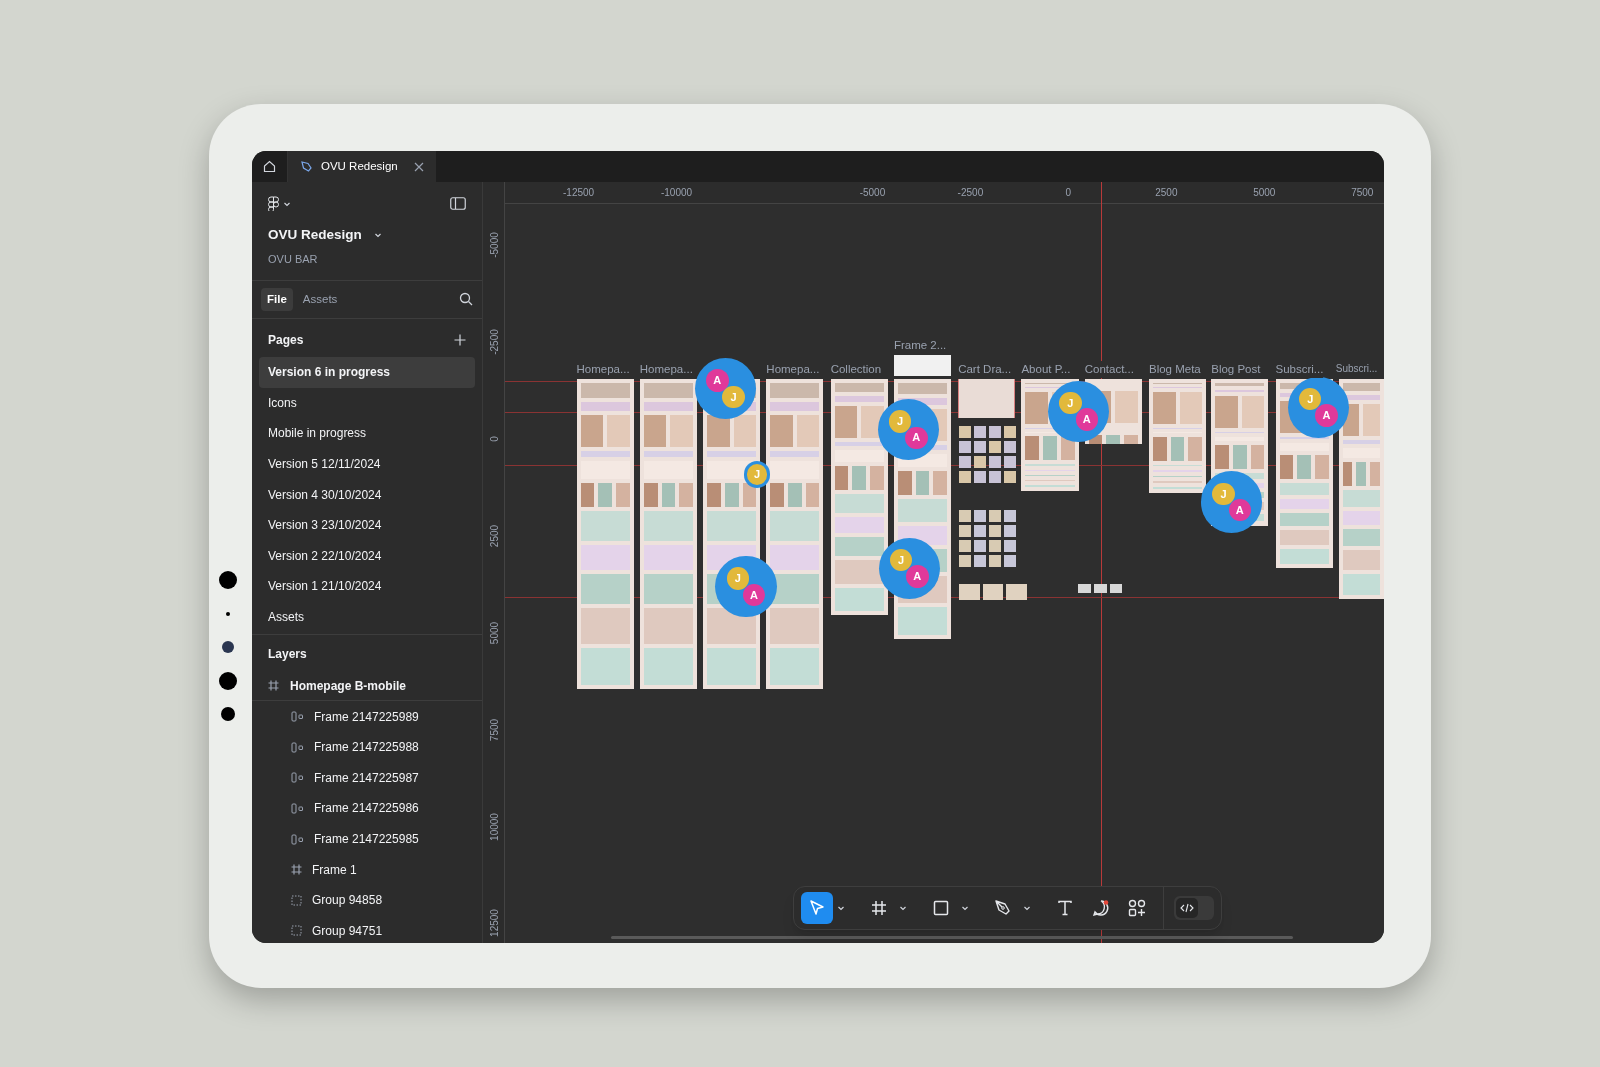 This screenshot has height=1067, width=1600. I want to click on layer-item: Frame 2147225986, so click(367, 808).